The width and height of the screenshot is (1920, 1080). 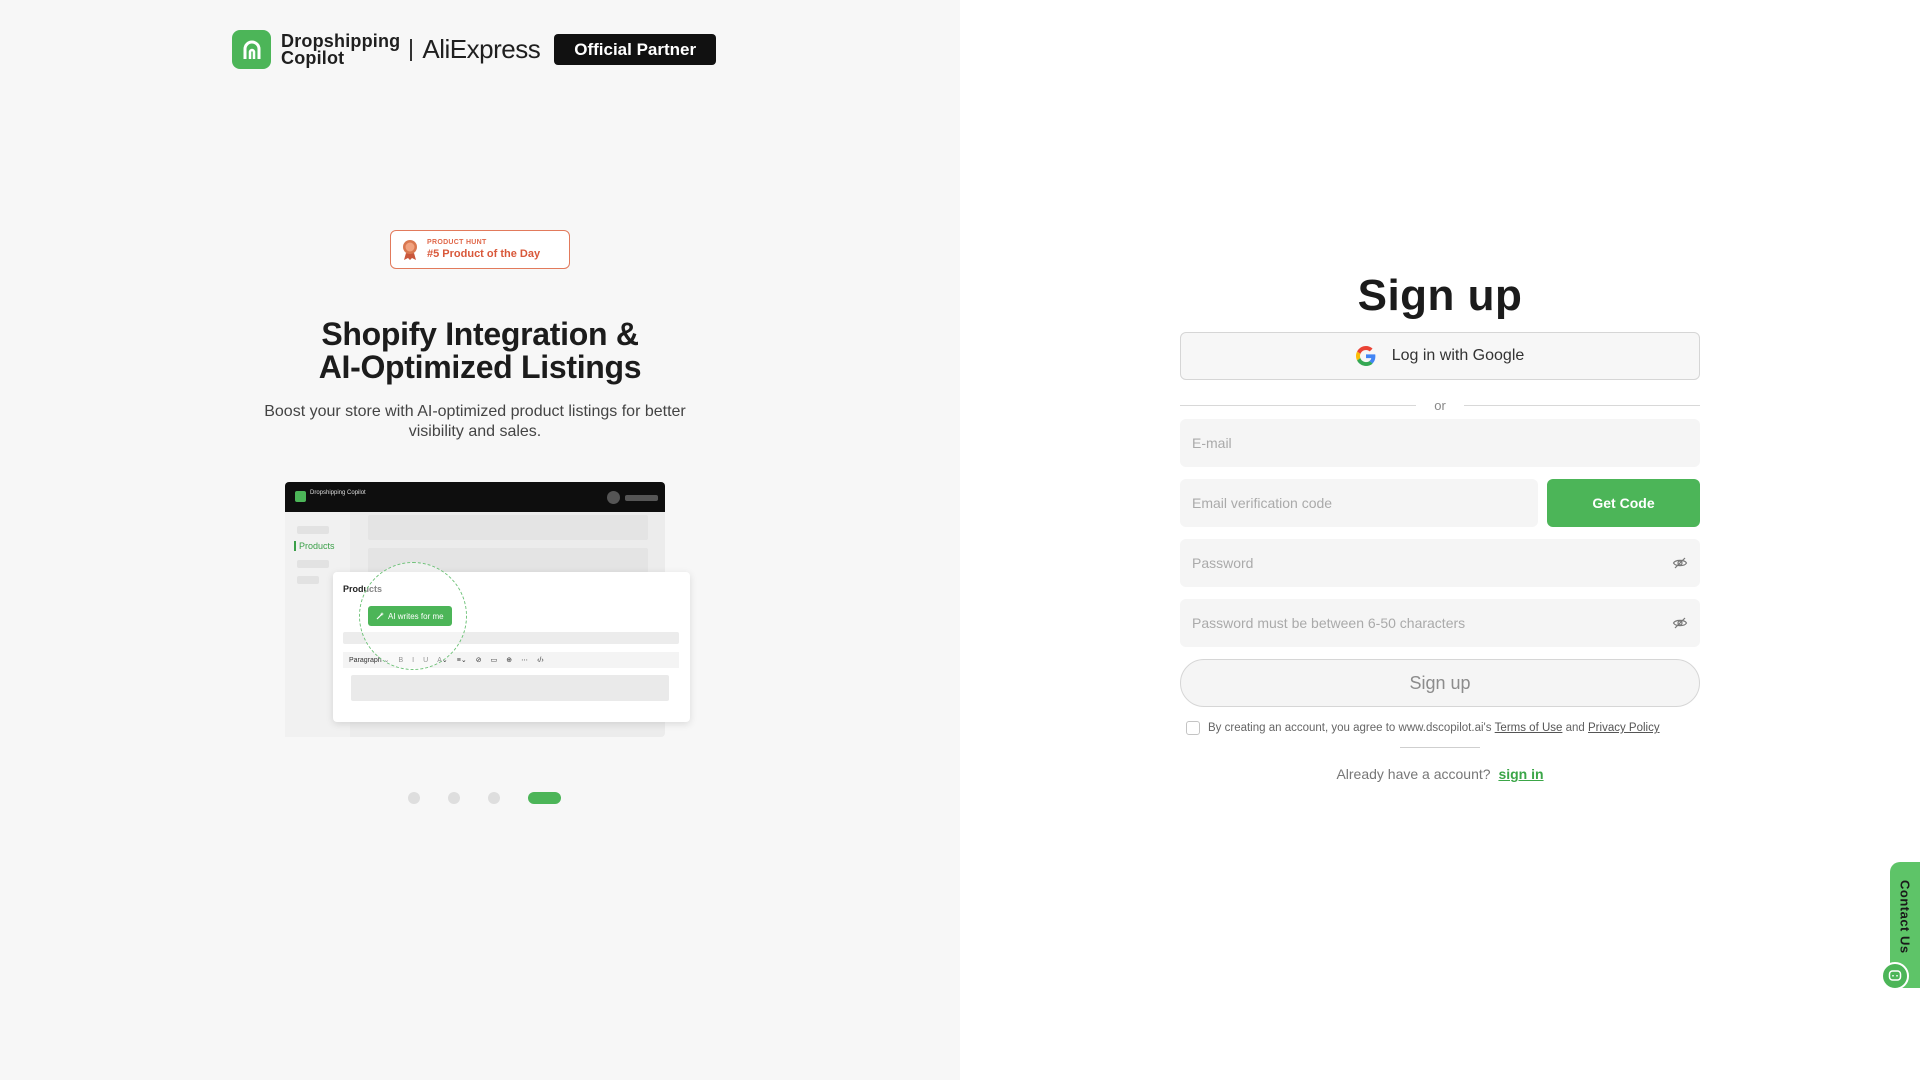 I want to click on verification-code-input, so click(x=1359, y=503).